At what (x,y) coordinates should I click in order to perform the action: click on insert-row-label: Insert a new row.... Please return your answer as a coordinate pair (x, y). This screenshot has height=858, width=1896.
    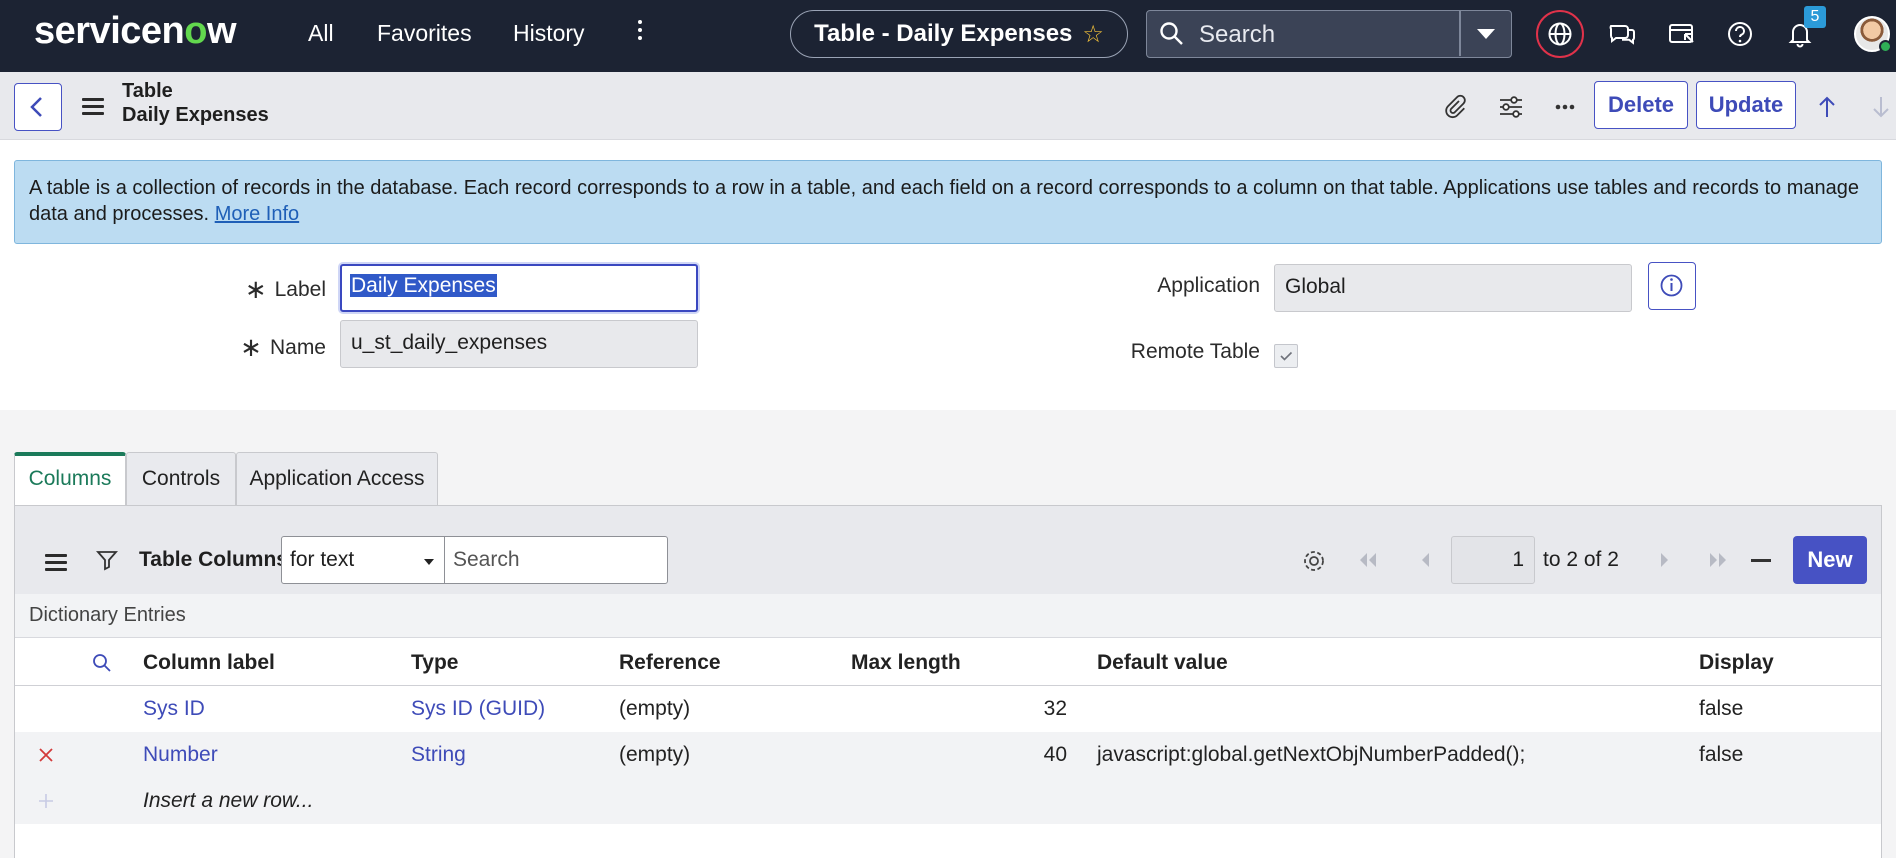
    Looking at the image, I should click on (228, 801).